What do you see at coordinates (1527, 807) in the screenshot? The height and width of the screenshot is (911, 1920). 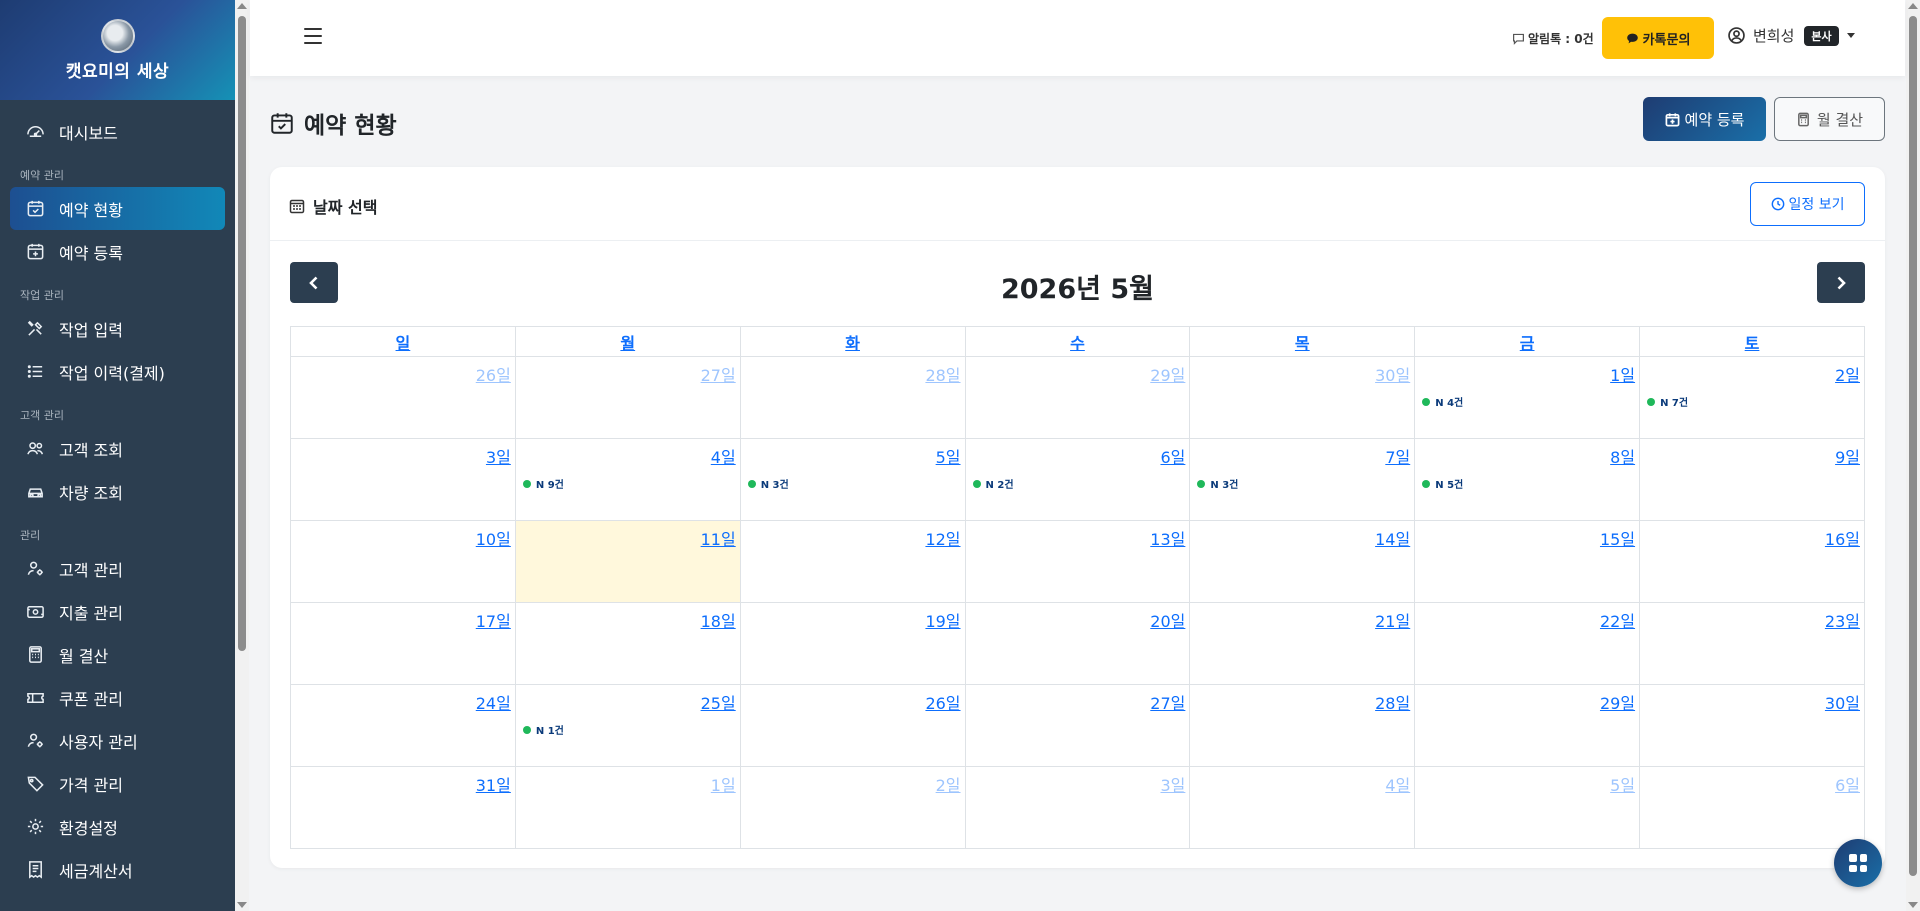 I see `calendar-day-cell: 5일` at bounding box center [1527, 807].